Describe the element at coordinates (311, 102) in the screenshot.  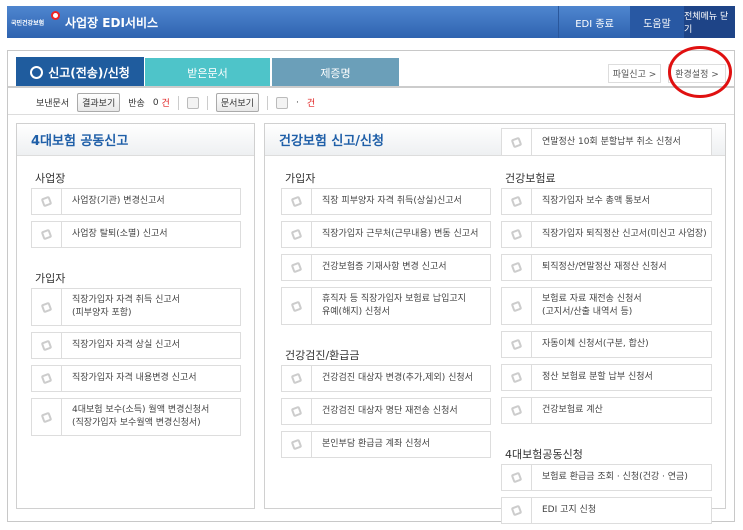
I see `doc-count-unit: 건` at that location.